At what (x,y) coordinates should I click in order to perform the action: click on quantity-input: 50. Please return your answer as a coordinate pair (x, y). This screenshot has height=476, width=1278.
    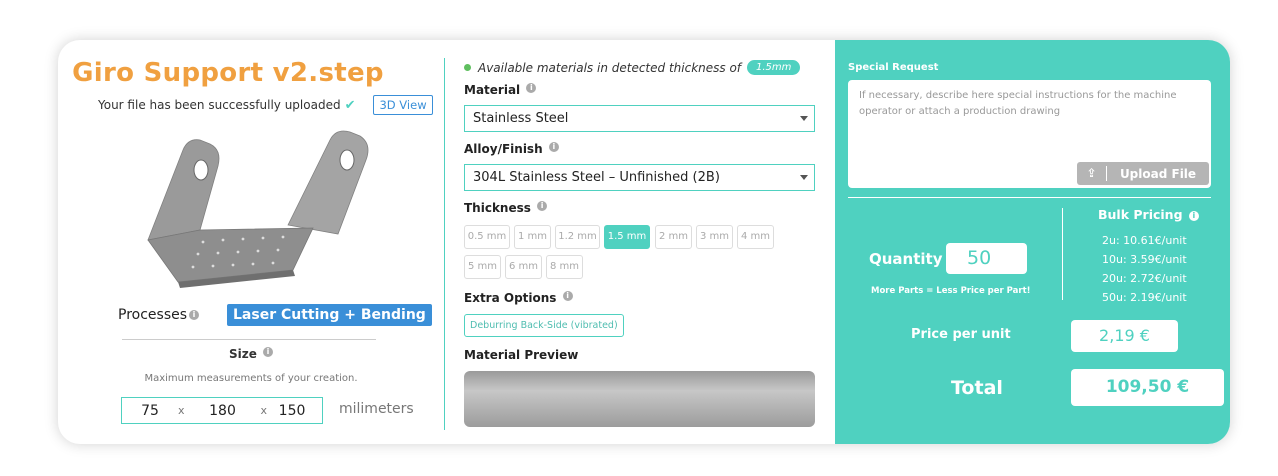
    Looking at the image, I should click on (986, 258).